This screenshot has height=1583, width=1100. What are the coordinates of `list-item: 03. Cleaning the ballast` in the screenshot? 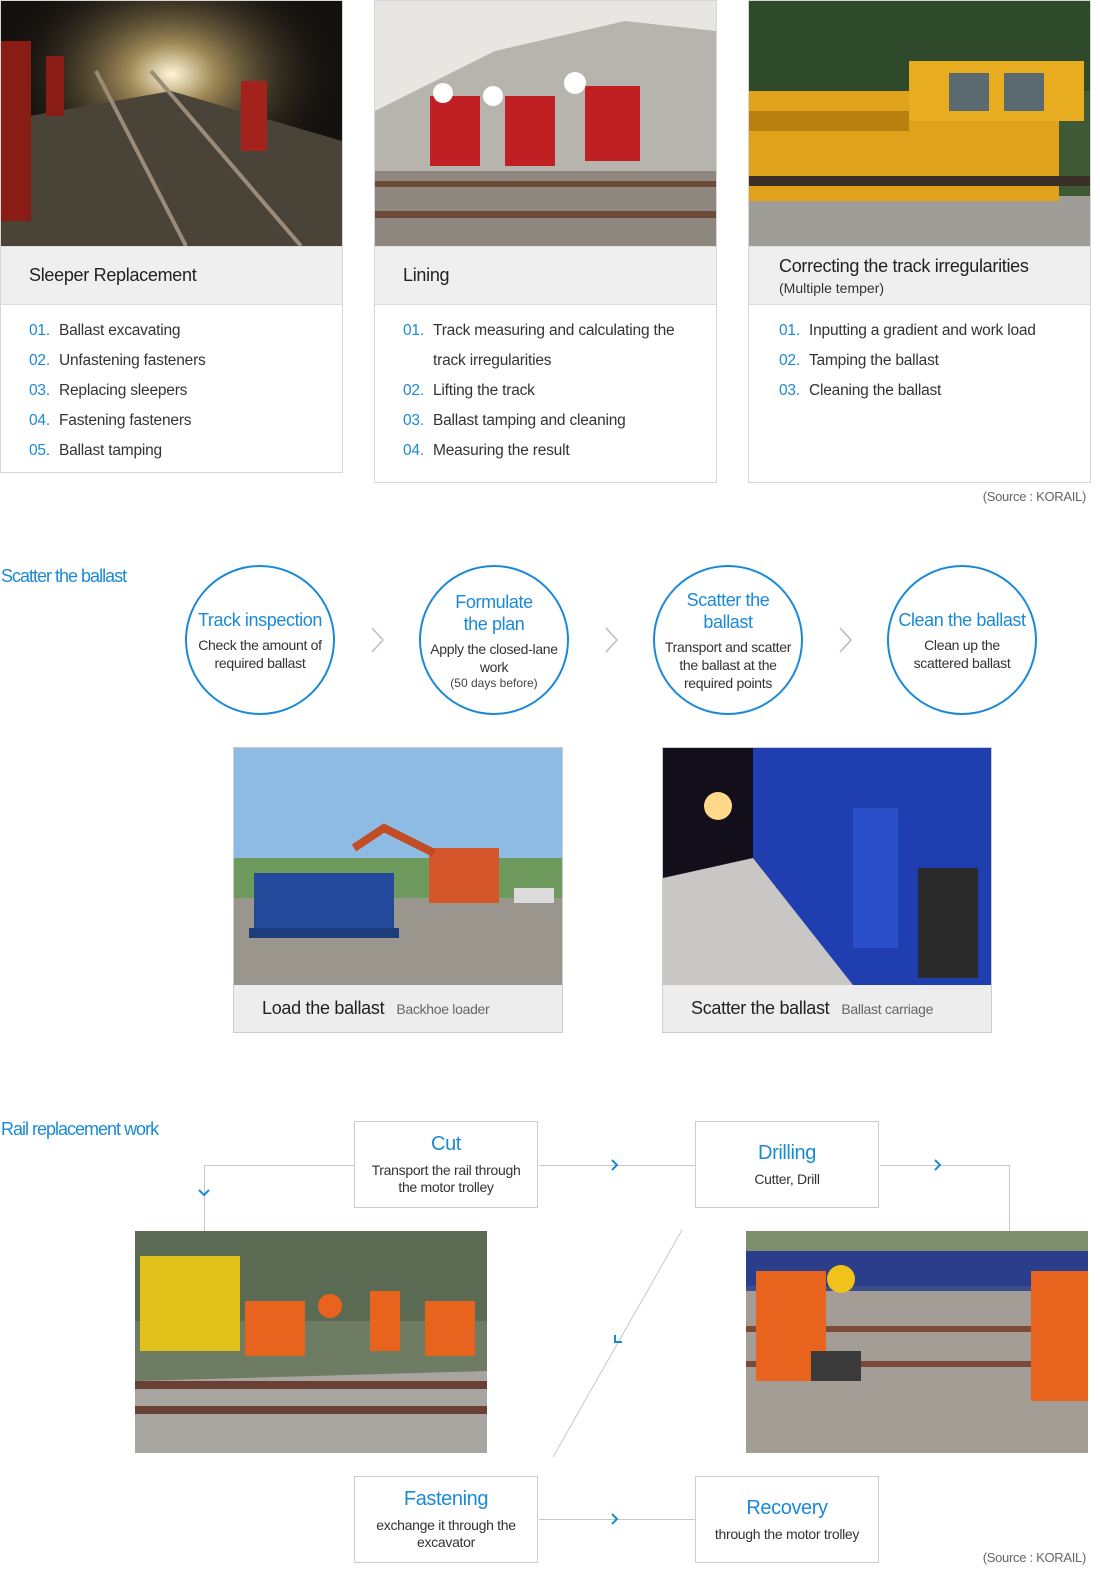 It's located at (860, 390).